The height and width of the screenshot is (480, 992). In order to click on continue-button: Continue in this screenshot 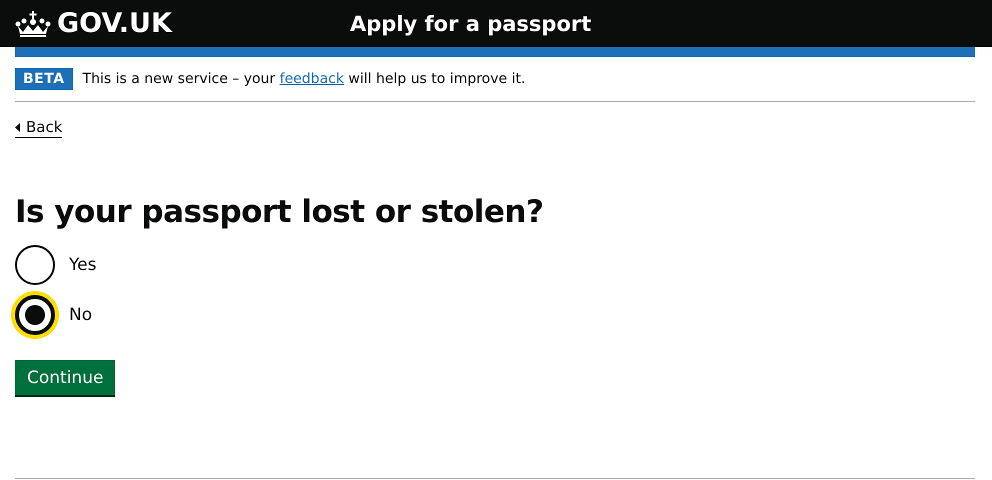, I will do `click(65, 377)`.